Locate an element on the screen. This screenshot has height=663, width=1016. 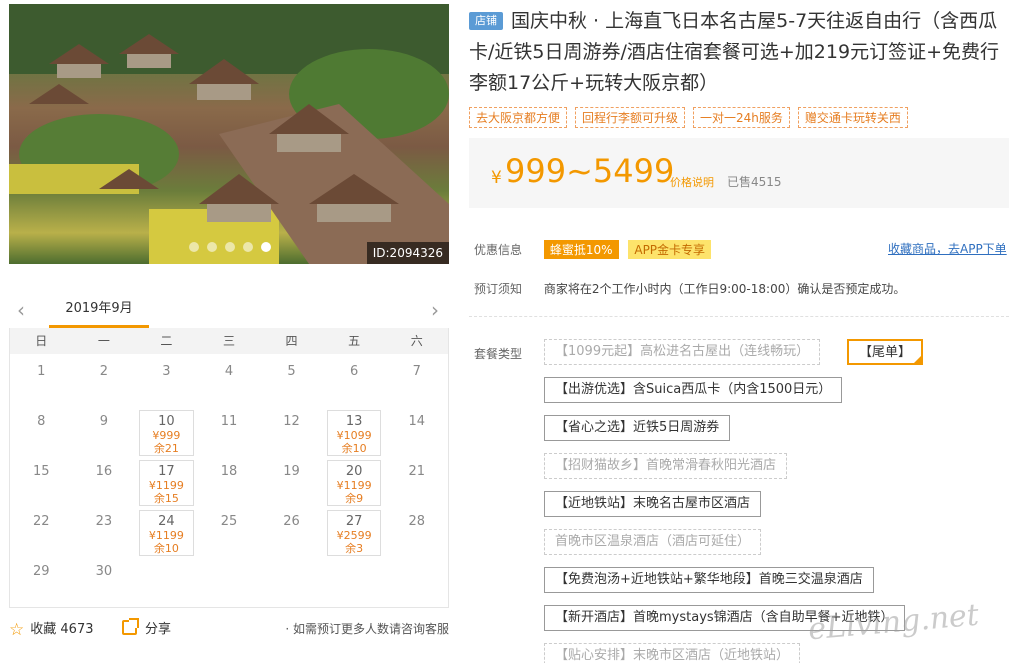
calendar-day-available: 13 ¥1099 余10 is located at coordinates (354, 433).